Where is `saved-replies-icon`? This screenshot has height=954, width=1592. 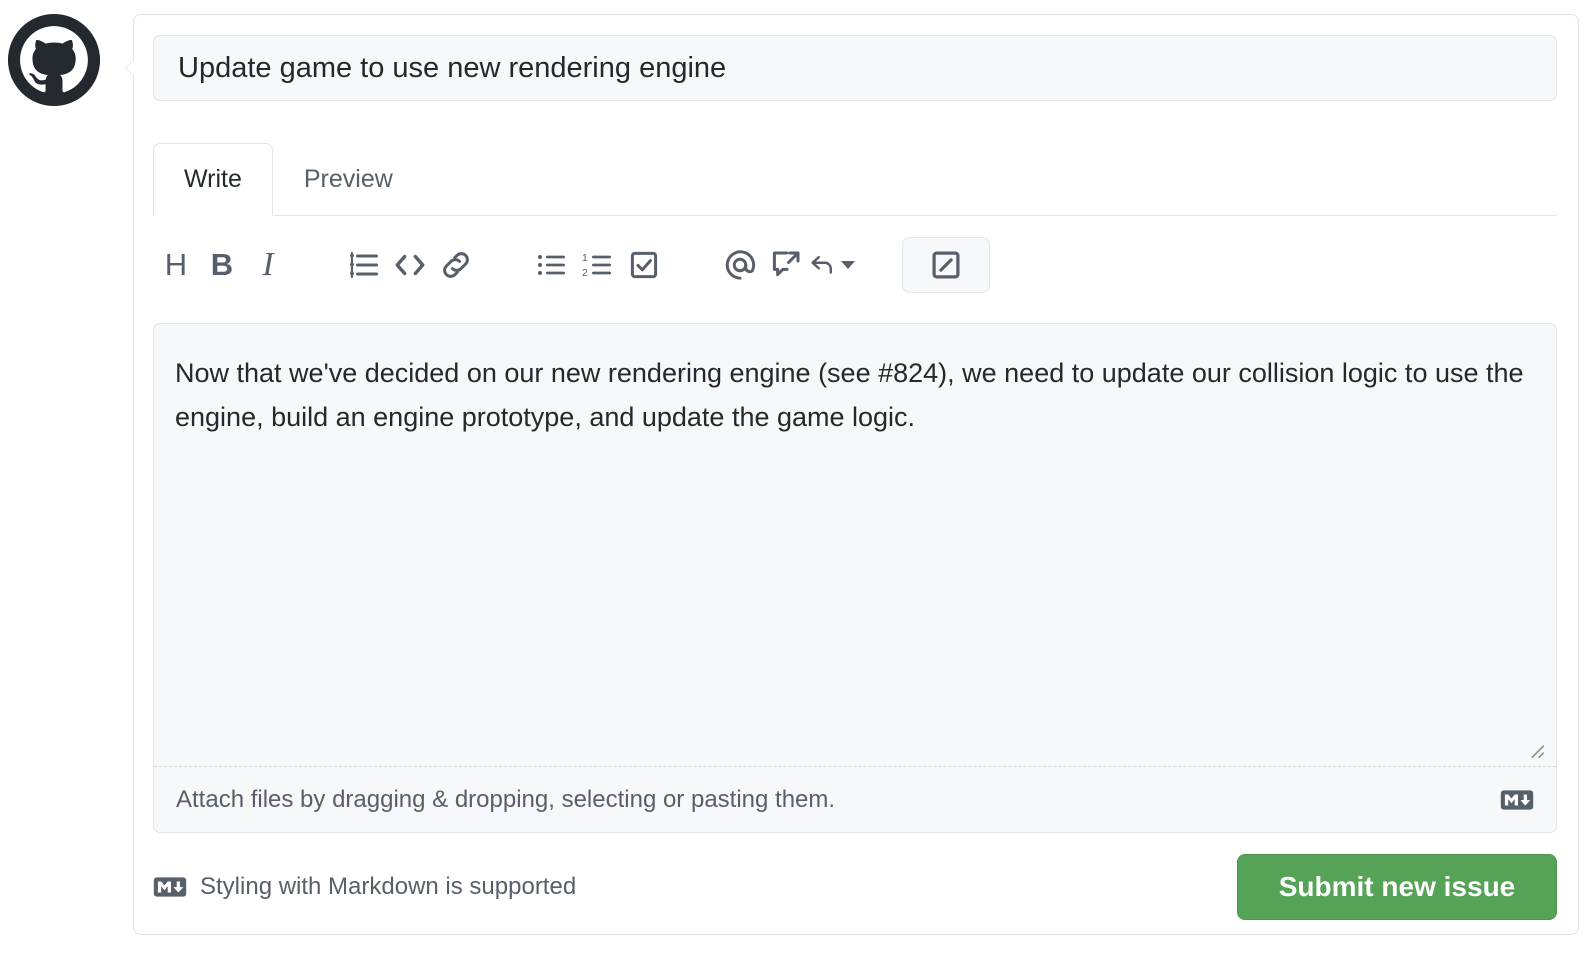 saved-replies-icon is located at coordinates (832, 265).